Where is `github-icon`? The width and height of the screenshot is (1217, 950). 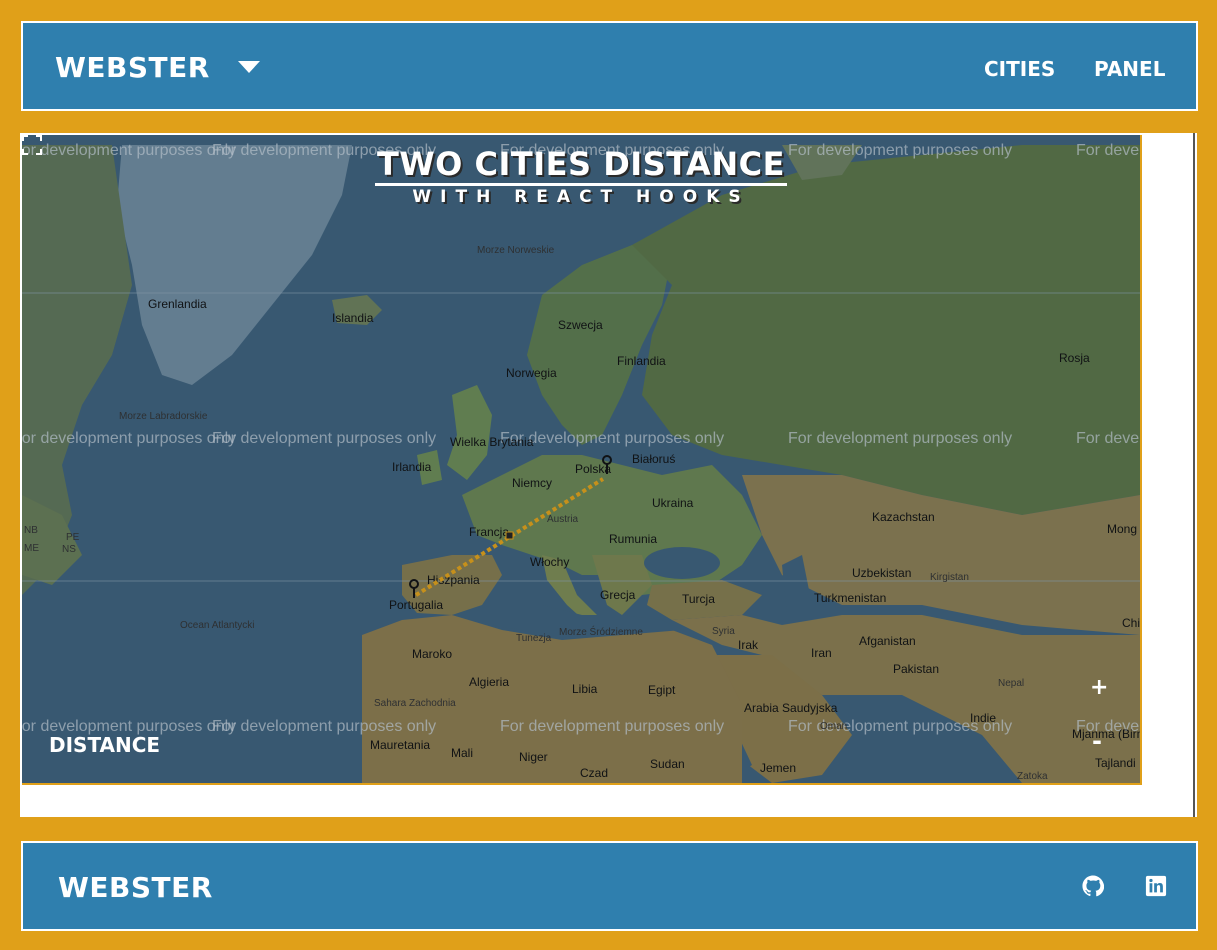
github-icon is located at coordinates (1093, 886).